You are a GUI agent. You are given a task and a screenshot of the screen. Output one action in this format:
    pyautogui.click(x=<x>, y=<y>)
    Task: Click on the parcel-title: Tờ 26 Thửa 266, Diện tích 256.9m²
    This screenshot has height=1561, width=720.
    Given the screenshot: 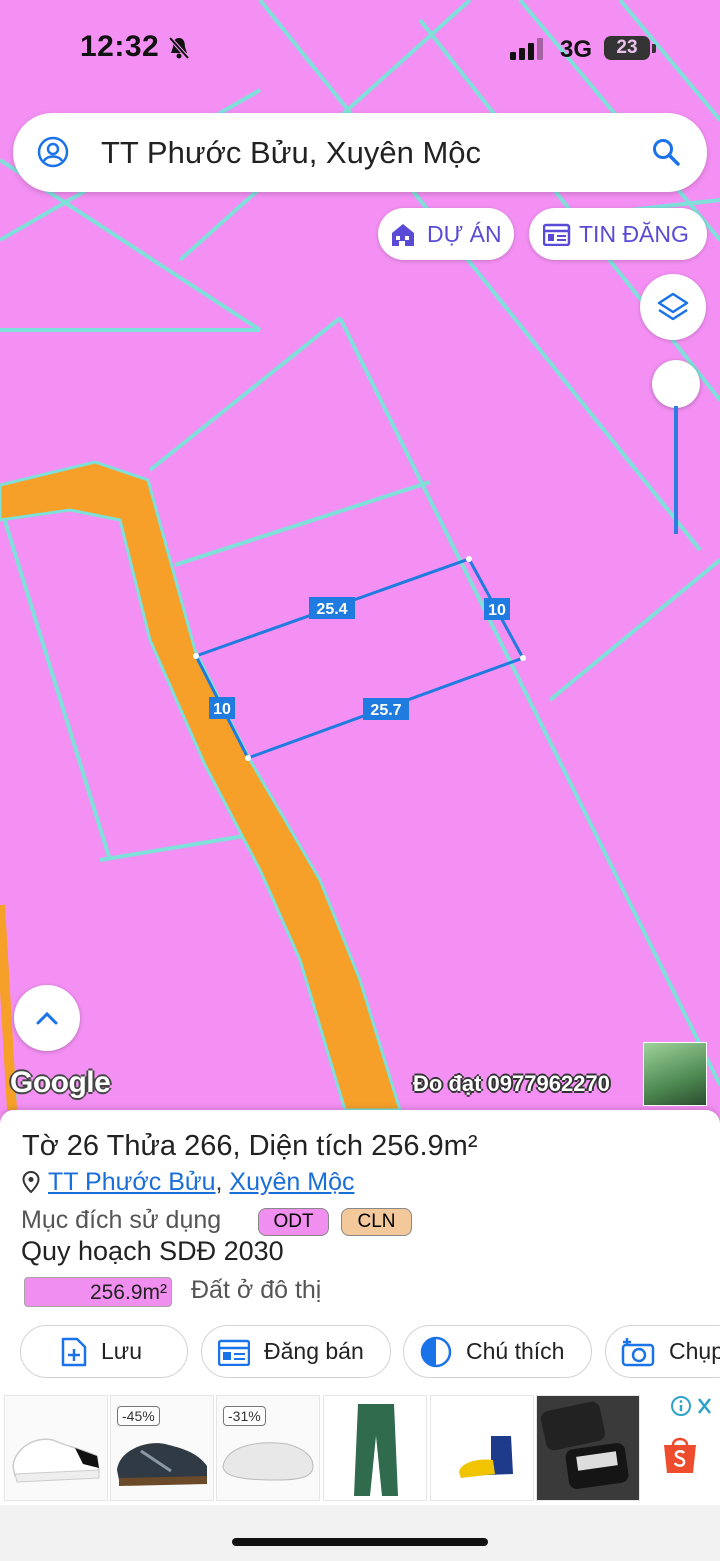 What is the action you would take?
    pyautogui.click(x=249, y=1146)
    